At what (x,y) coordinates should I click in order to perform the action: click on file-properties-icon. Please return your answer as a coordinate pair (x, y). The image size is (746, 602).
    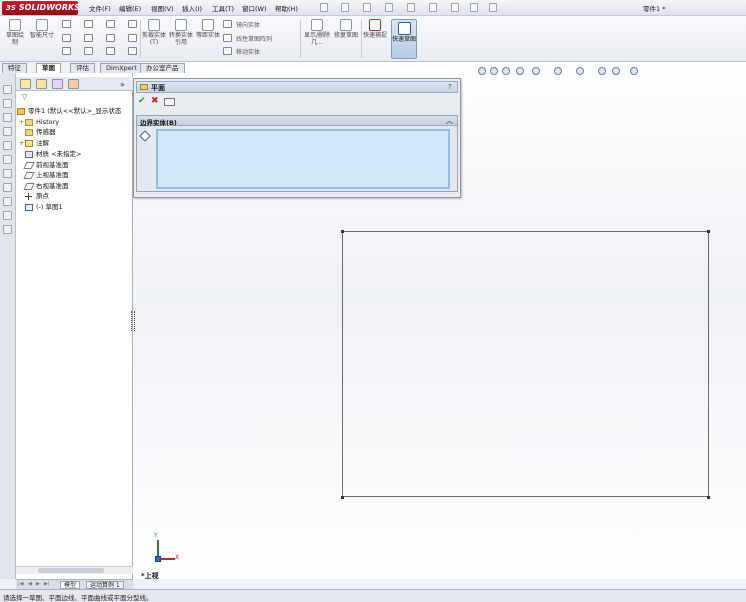
    Looking at the image, I should click on (474, 7).